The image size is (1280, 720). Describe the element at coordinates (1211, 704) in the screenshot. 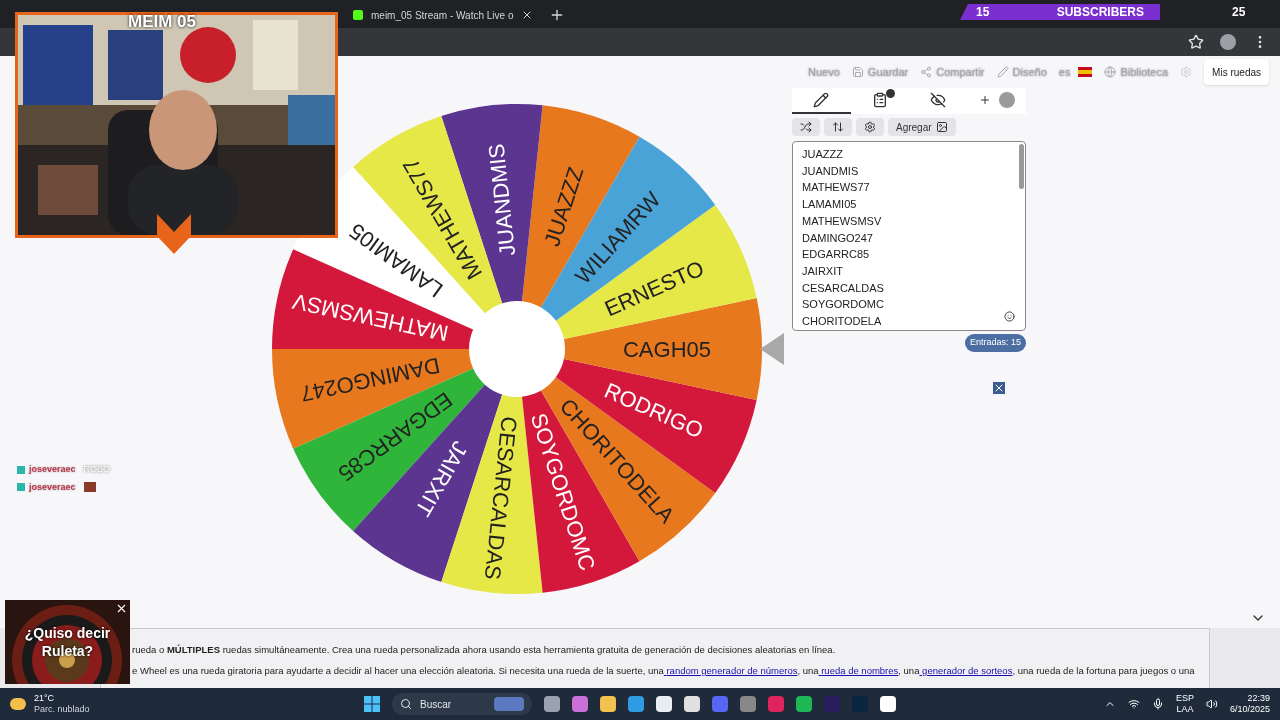

I see `volume-icon` at that location.